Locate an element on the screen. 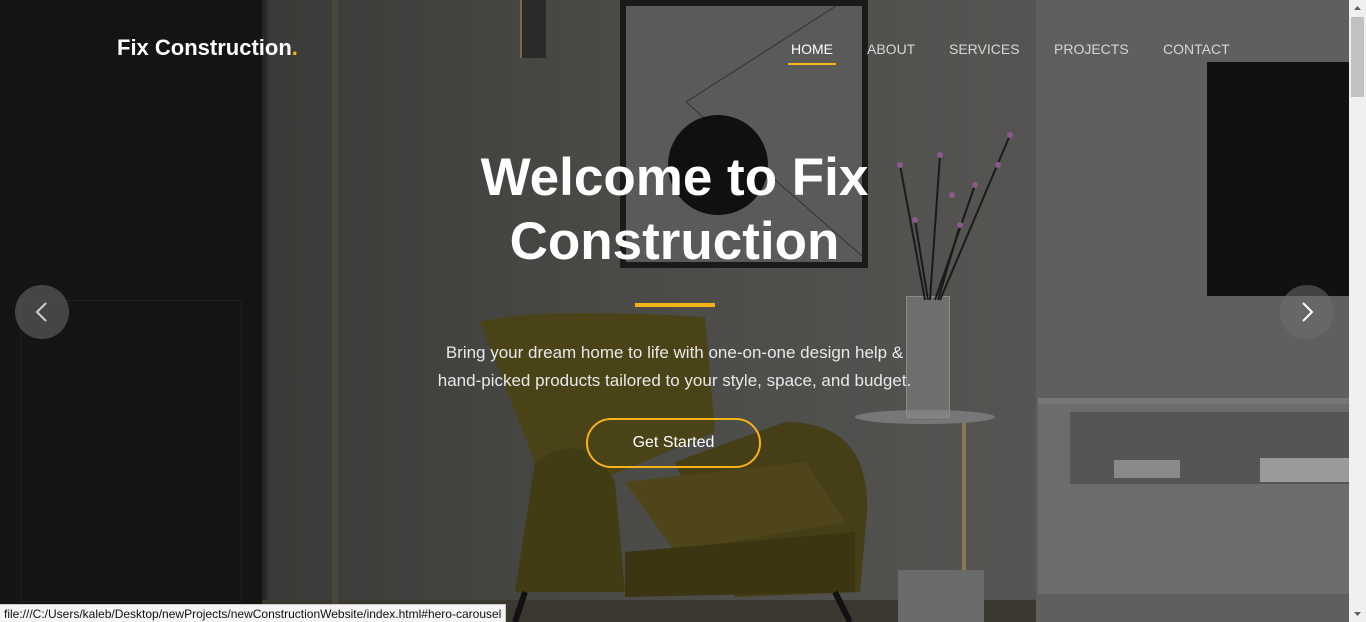 The width and height of the screenshot is (1366, 622). get-started-button: Get Started is located at coordinates (673, 443).